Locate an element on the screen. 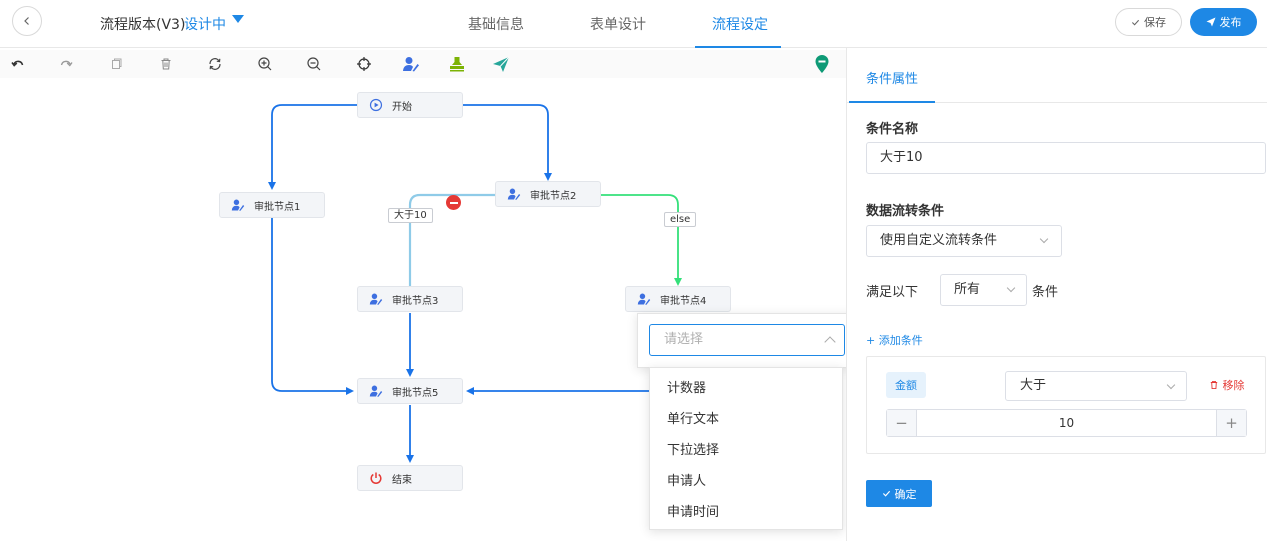  map-pin-icon is located at coordinates (822, 64).